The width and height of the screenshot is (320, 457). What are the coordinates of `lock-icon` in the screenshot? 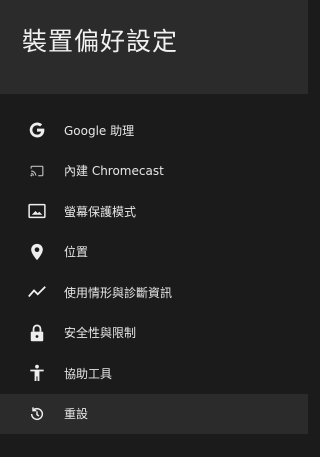 It's located at (37, 333).